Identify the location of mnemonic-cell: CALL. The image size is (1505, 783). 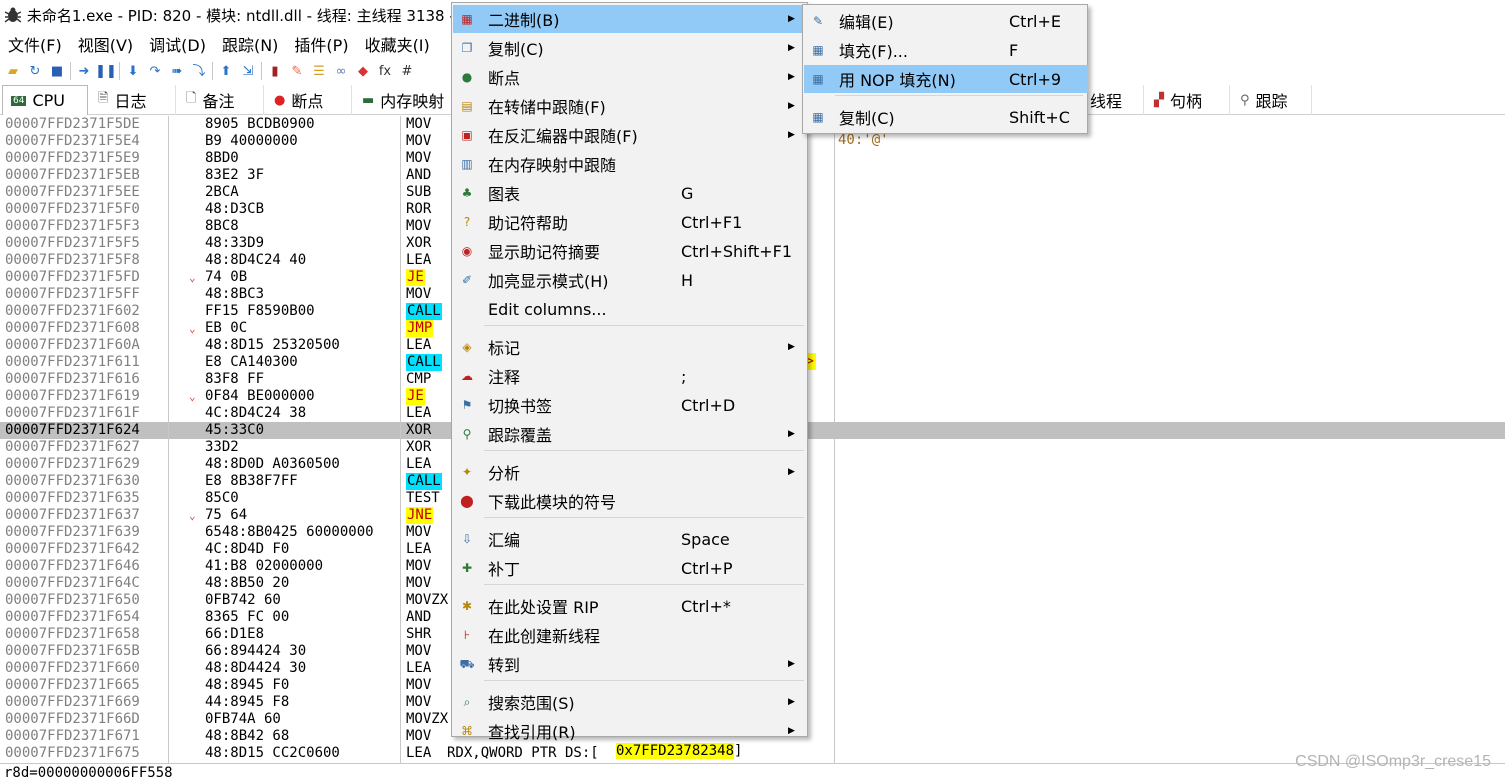
(424, 362).